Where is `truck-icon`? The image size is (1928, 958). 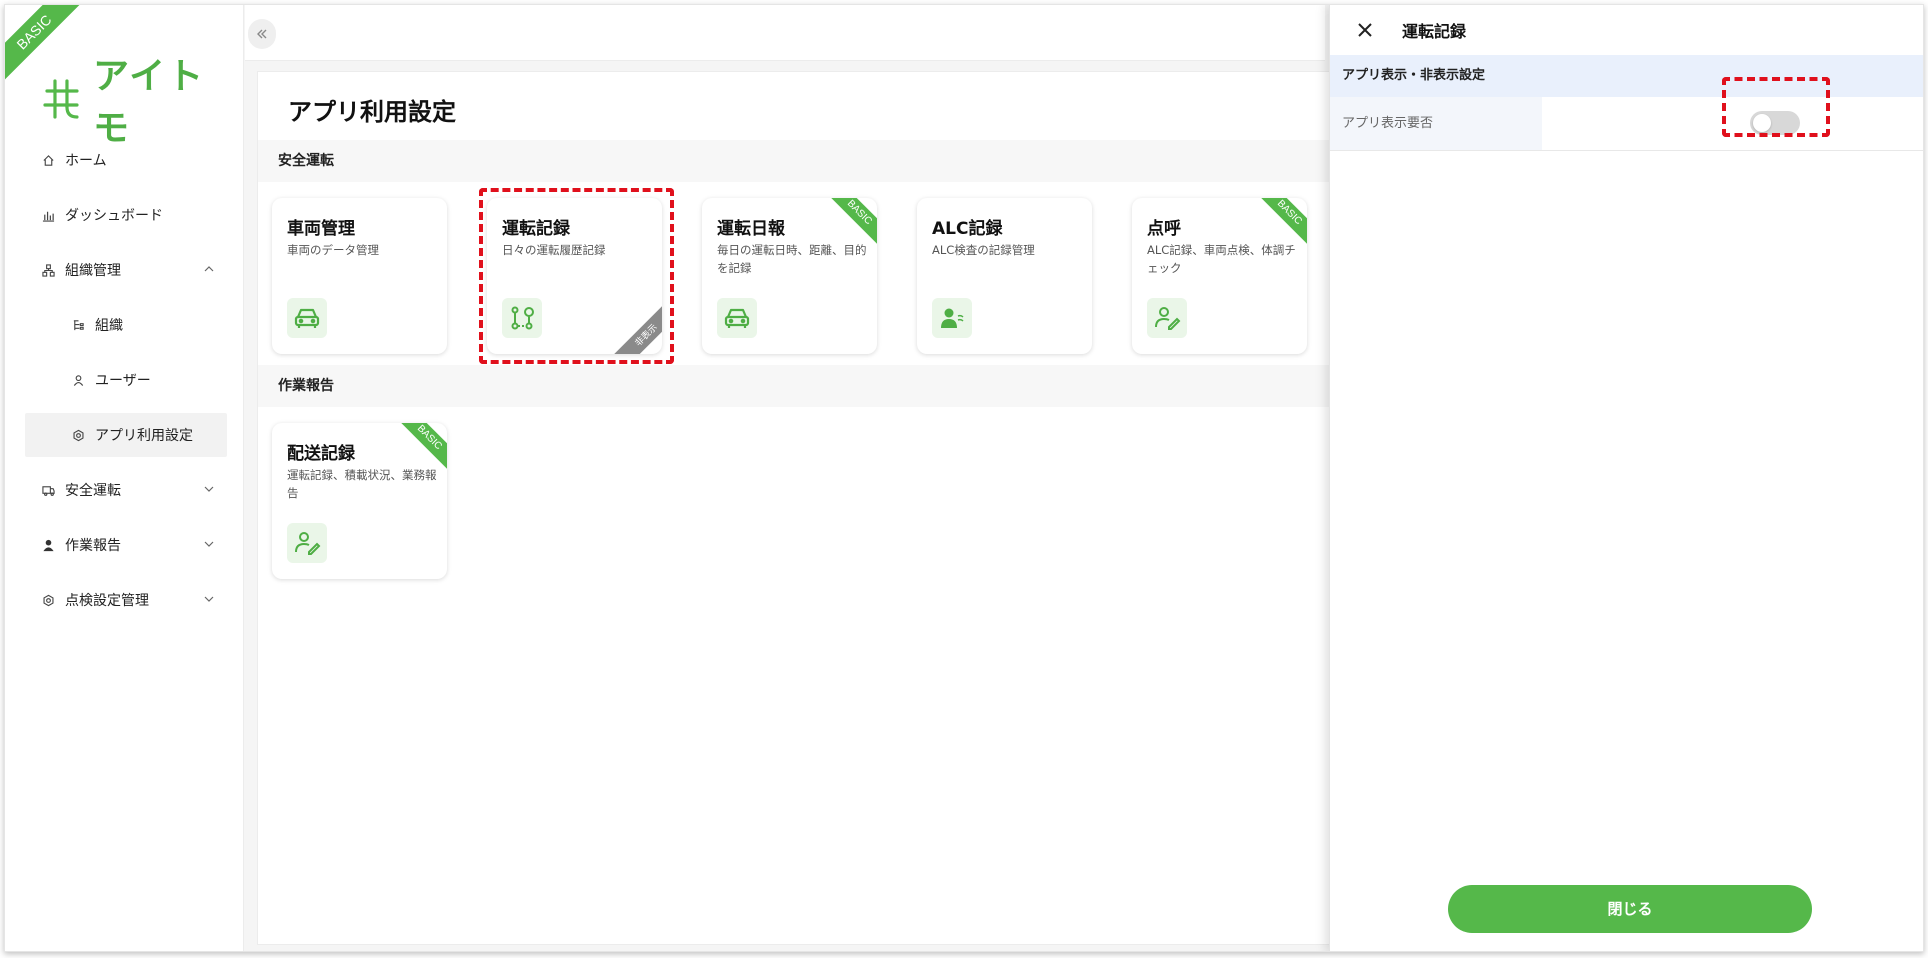 truck-icon is located at coordinates (48, 490).